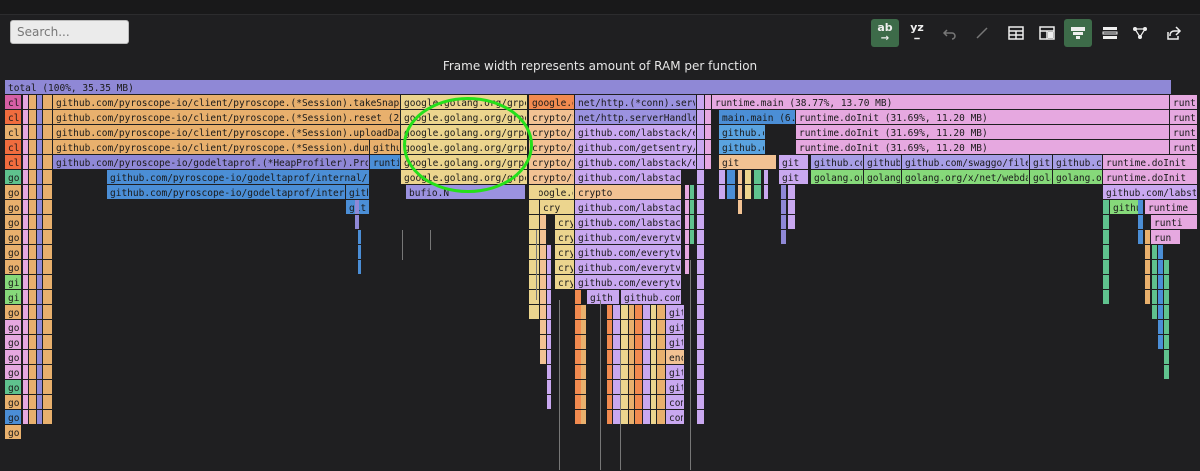 This screenshot has width=1200, height=471. What do you see at coordinates (1174, 222) in the screenshot?
I see `flame-frame: runti` at bounding box center [1174, 222].